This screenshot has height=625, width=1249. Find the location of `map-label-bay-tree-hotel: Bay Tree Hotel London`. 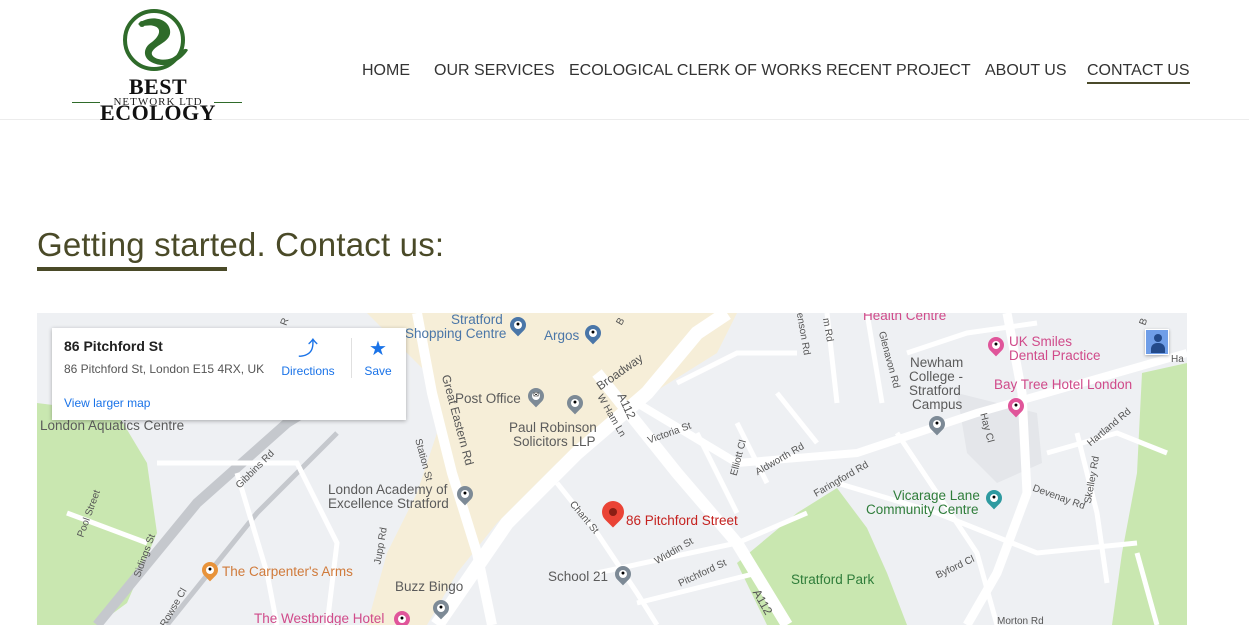

map-label-bay-tree-hotel: Bay Tree Hotel London is located at coordinates (1063, 384).